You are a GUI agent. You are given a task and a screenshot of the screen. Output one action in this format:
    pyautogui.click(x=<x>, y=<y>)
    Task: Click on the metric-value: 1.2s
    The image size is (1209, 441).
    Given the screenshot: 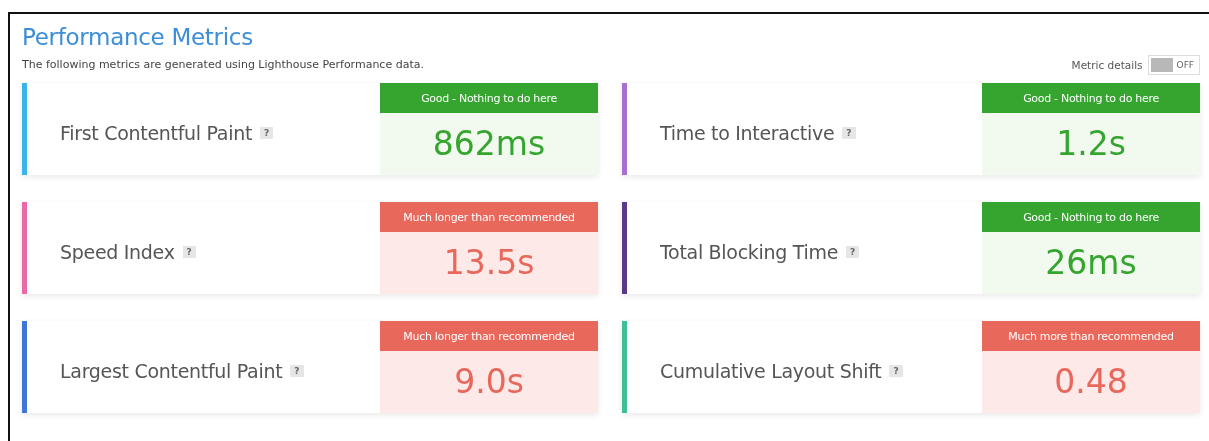 What is the action you would take?
    pyautogui.click(x=1091, y=143)
    